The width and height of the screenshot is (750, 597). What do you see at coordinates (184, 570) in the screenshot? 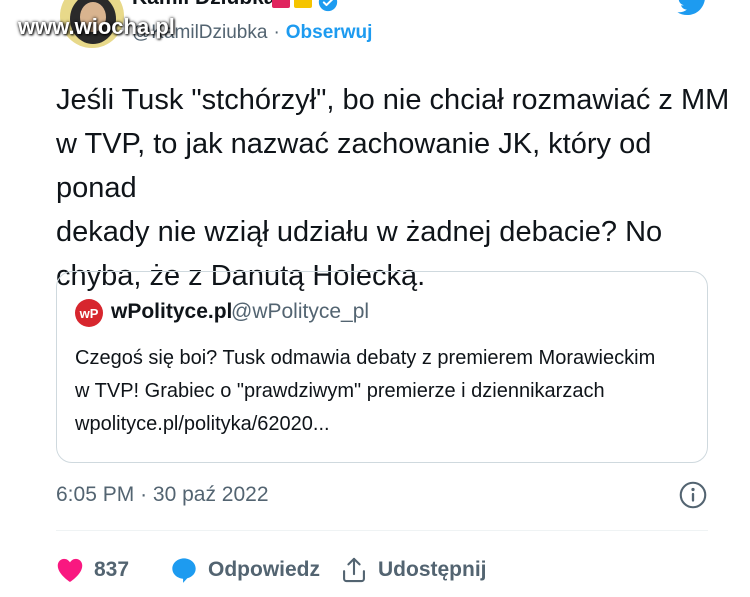
I see `reply-bubble-icon` at bounding box center [184, 570].